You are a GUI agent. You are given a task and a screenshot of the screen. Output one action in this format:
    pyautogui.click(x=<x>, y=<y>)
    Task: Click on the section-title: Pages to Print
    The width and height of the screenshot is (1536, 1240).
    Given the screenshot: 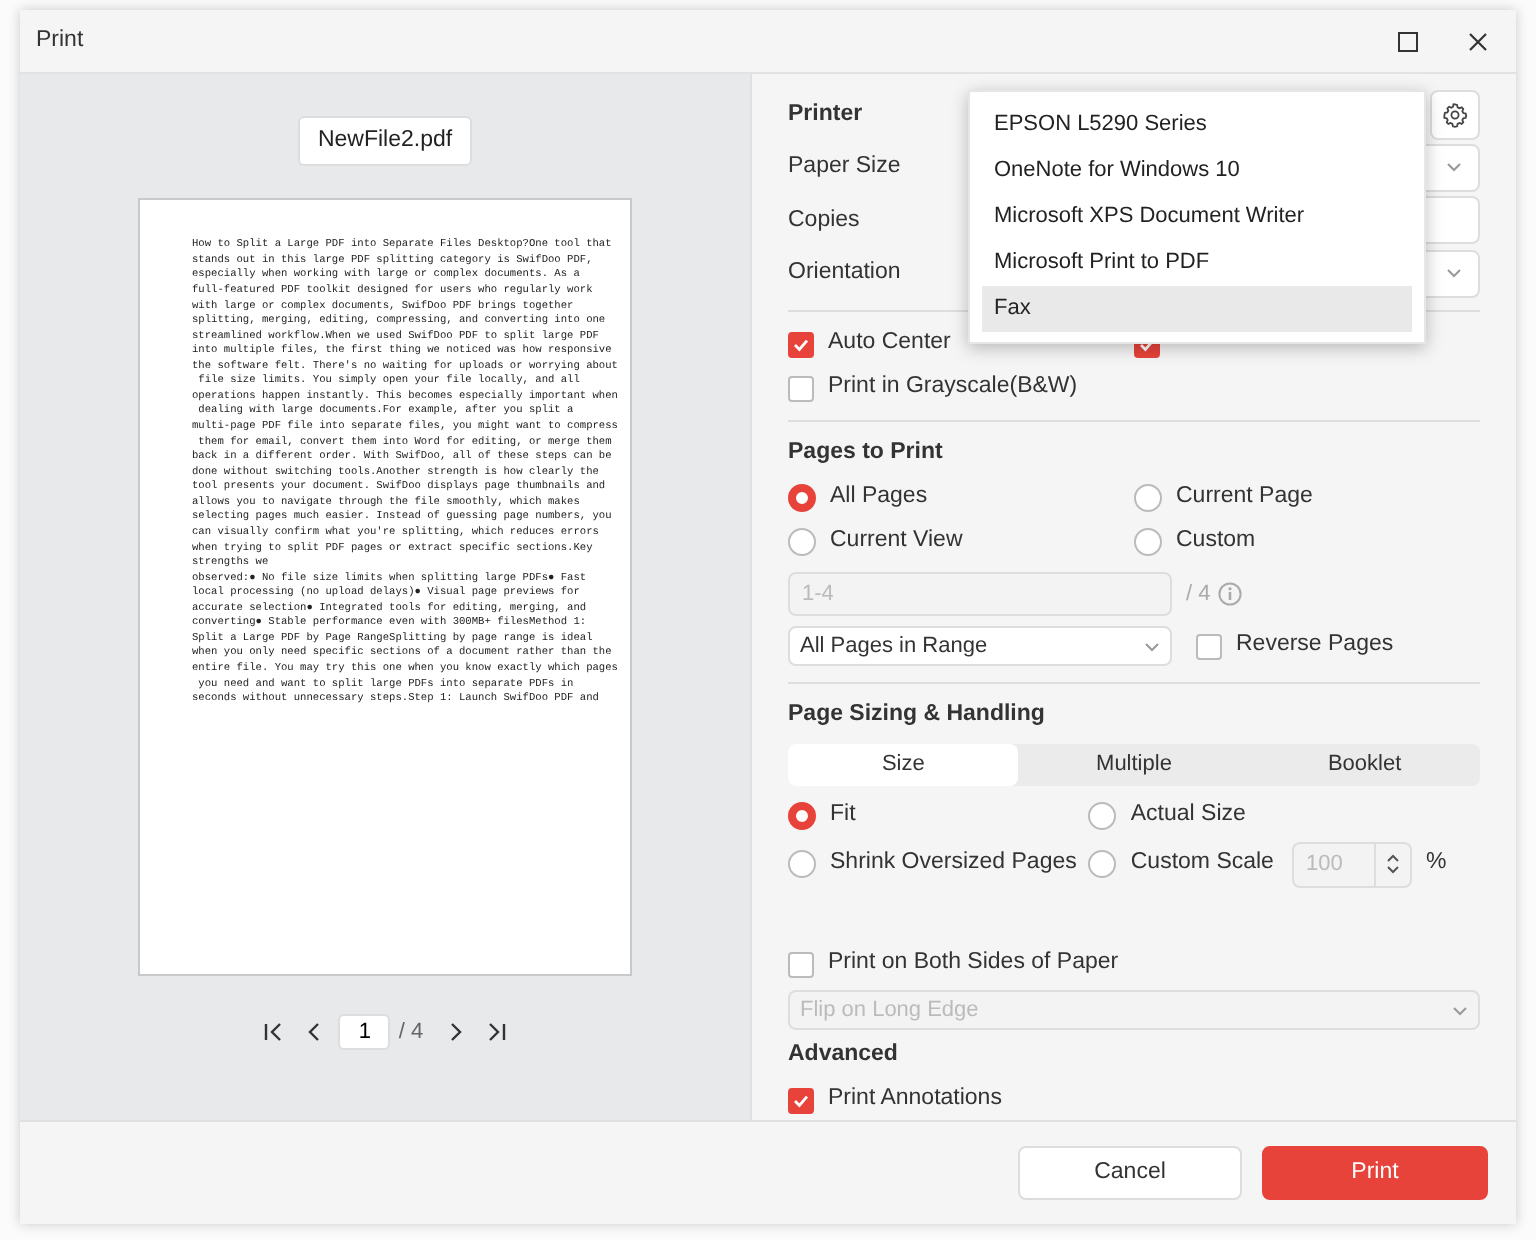 What is the action you would take?
    pyautogui.click(x=866, y=453)
    